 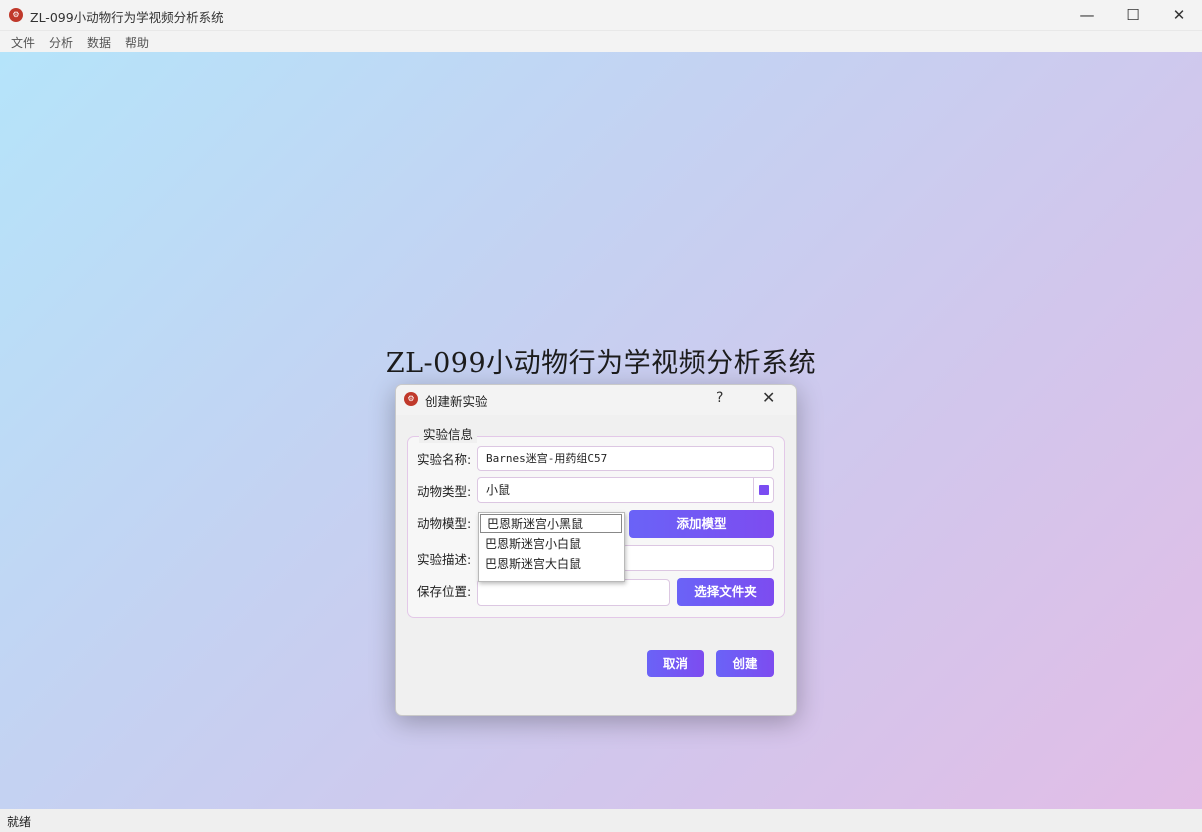 I want to click on maximize-button: ☐, so click(x=1133, y=15).